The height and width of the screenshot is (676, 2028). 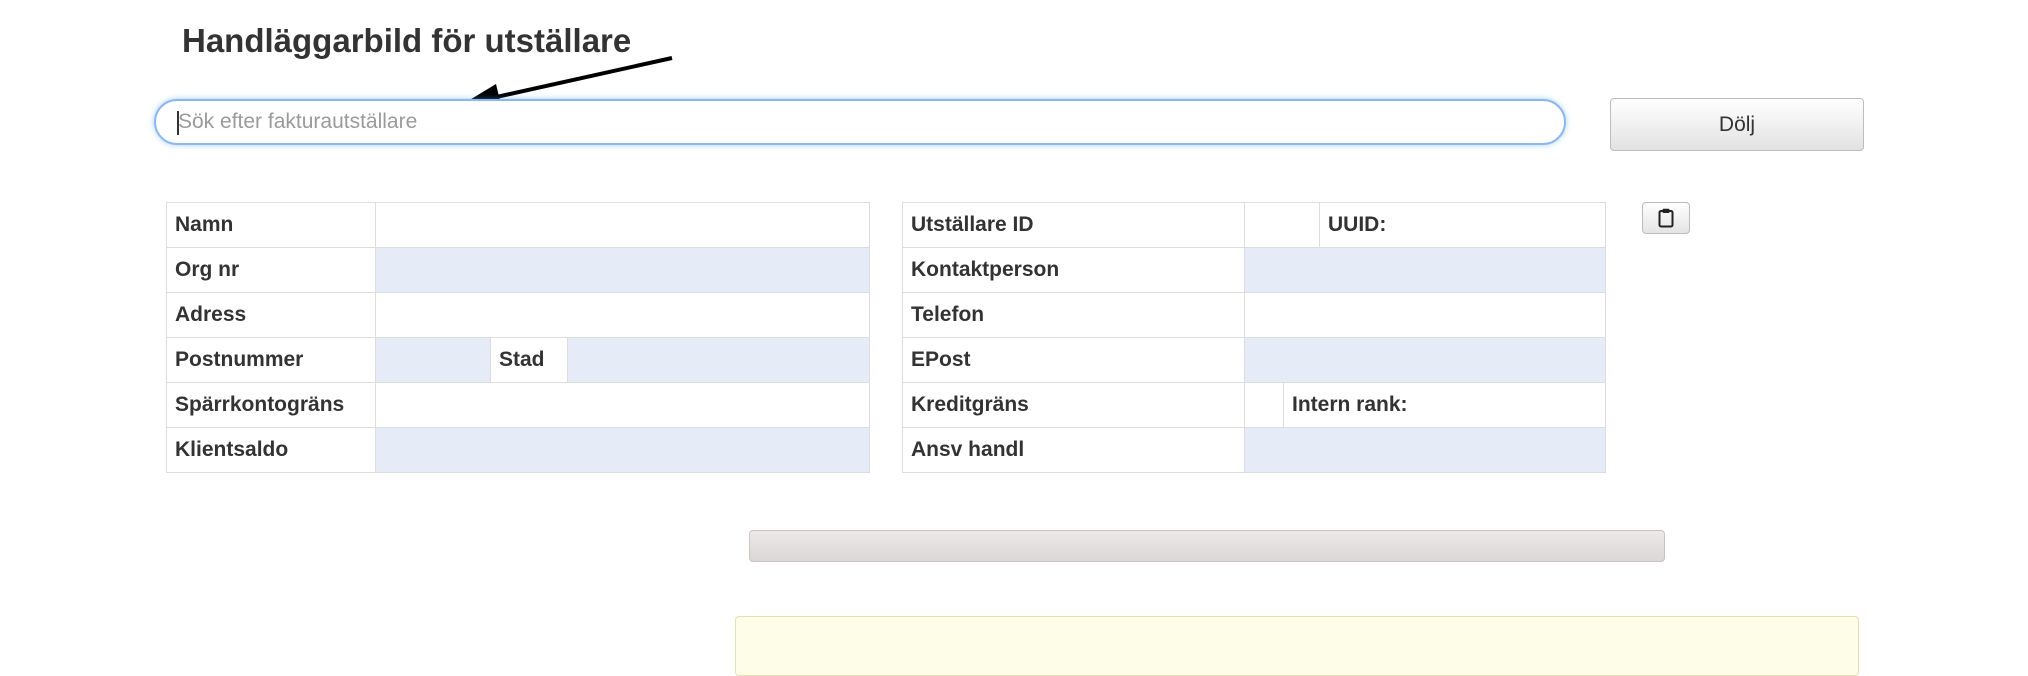 I want to click on postcode-label: Postnummer, so click(x=271, y=360).